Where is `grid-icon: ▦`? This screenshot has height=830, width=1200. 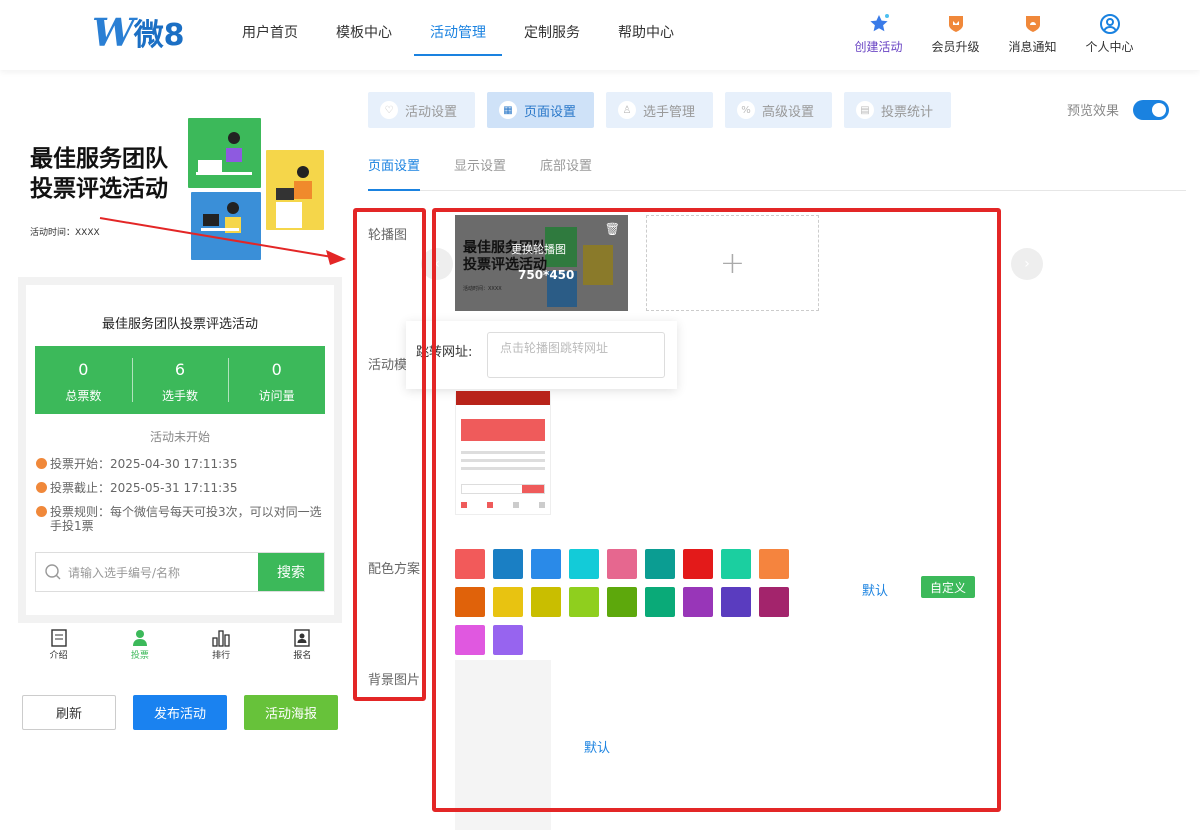
grid-icon: ▦ is located at coordinates (508, 110).